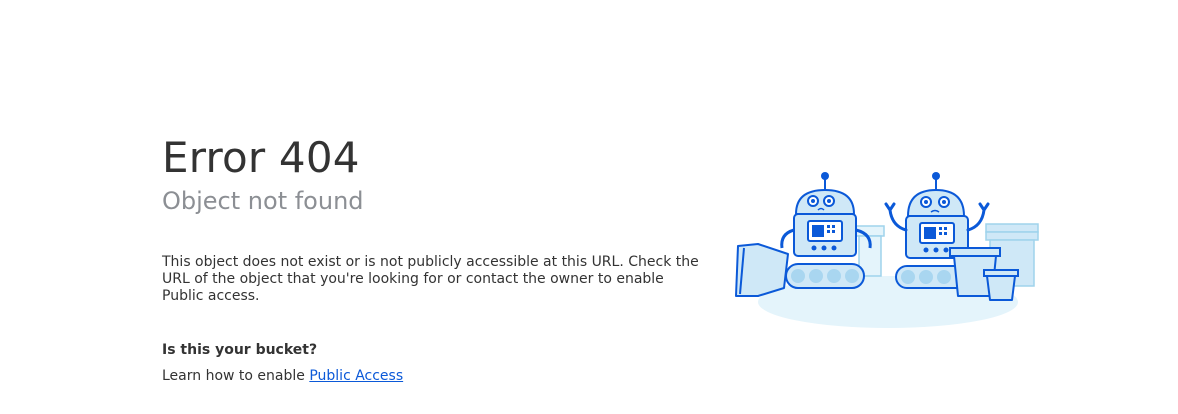  I want to click on public-access-link: Public Access, so click(356, 376).